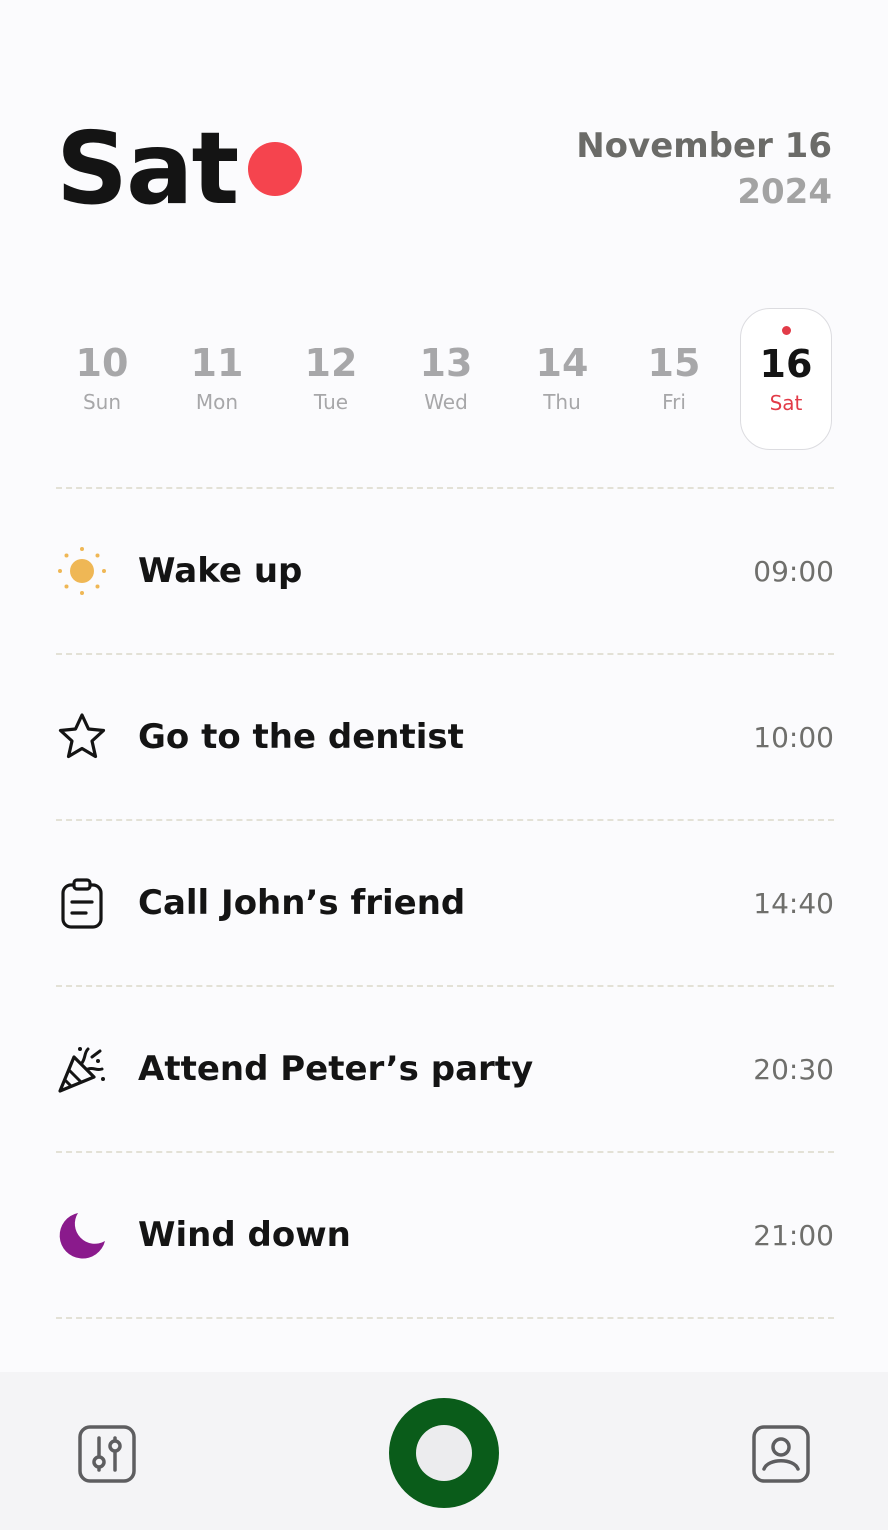 This screenshot has width=888, height=1530. I want to click on week-day-label: Tue, so click(331, 402).